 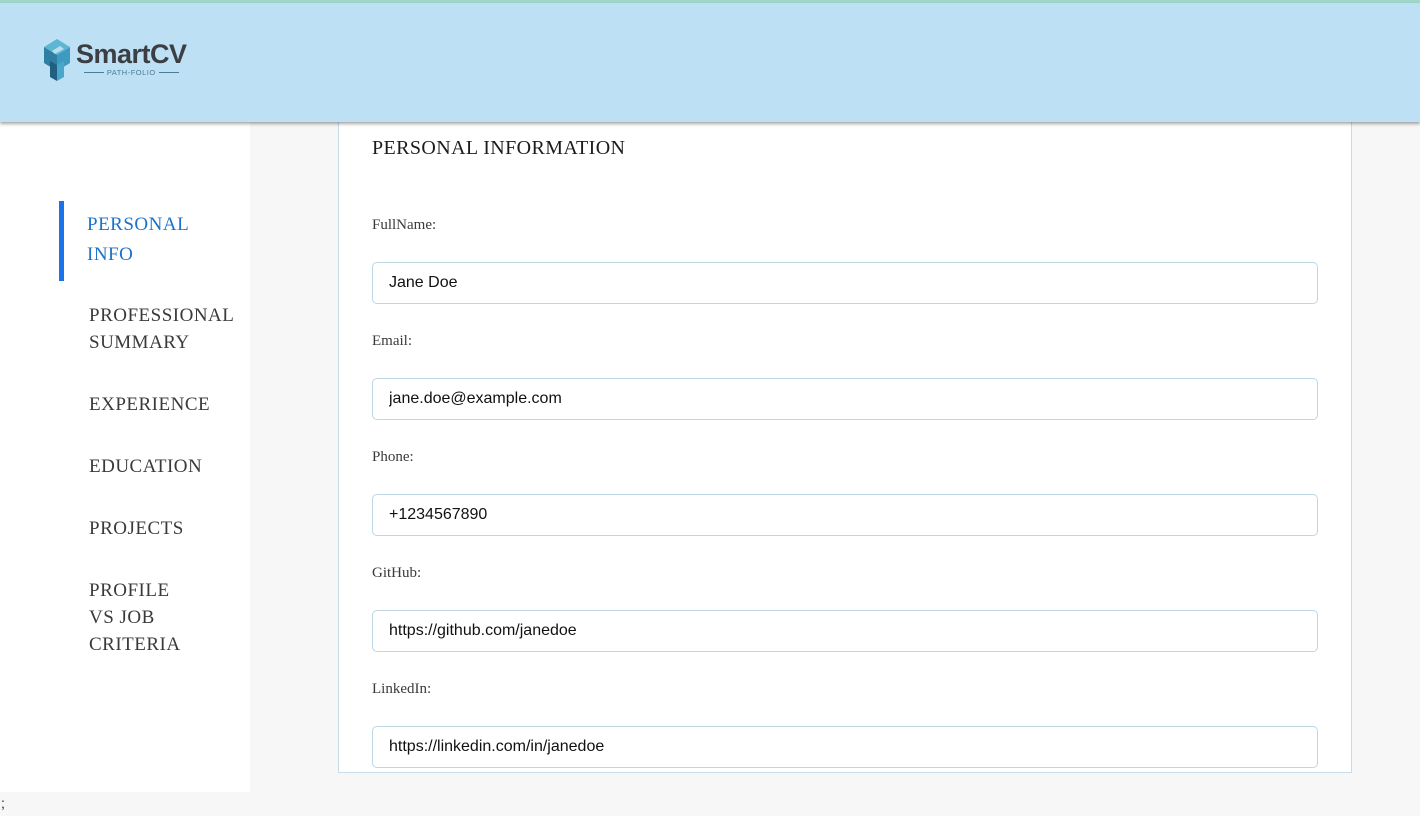 What do you see at coordinates (3, 803) in the screenshot?
I see `stray-semicolon-text: ;` at bounding box center [3, 803].